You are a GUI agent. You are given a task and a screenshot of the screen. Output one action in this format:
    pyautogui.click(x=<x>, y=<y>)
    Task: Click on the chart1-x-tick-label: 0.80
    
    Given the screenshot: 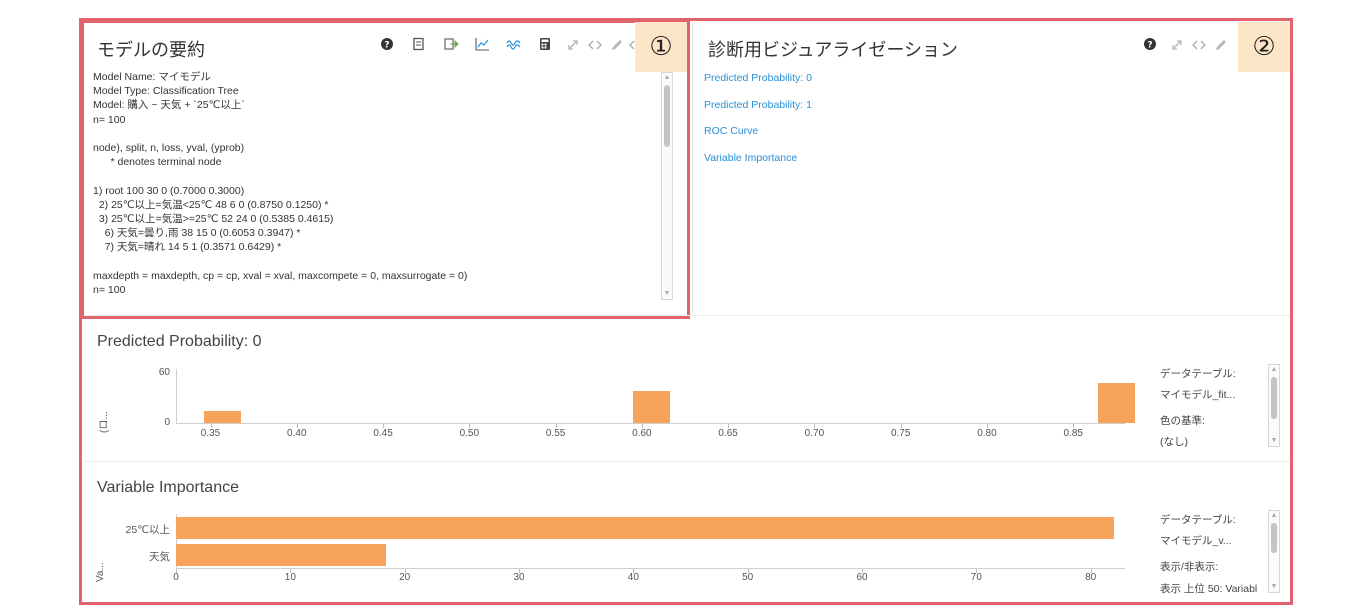 What is the action you would take?
    pyautogui.click(x=987, y=433)
    